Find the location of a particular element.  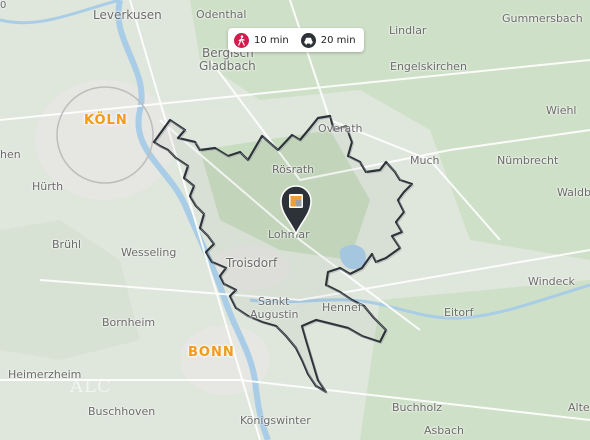

place-label-troisdorf: Troisdorf is located at coordinates (252, 263).